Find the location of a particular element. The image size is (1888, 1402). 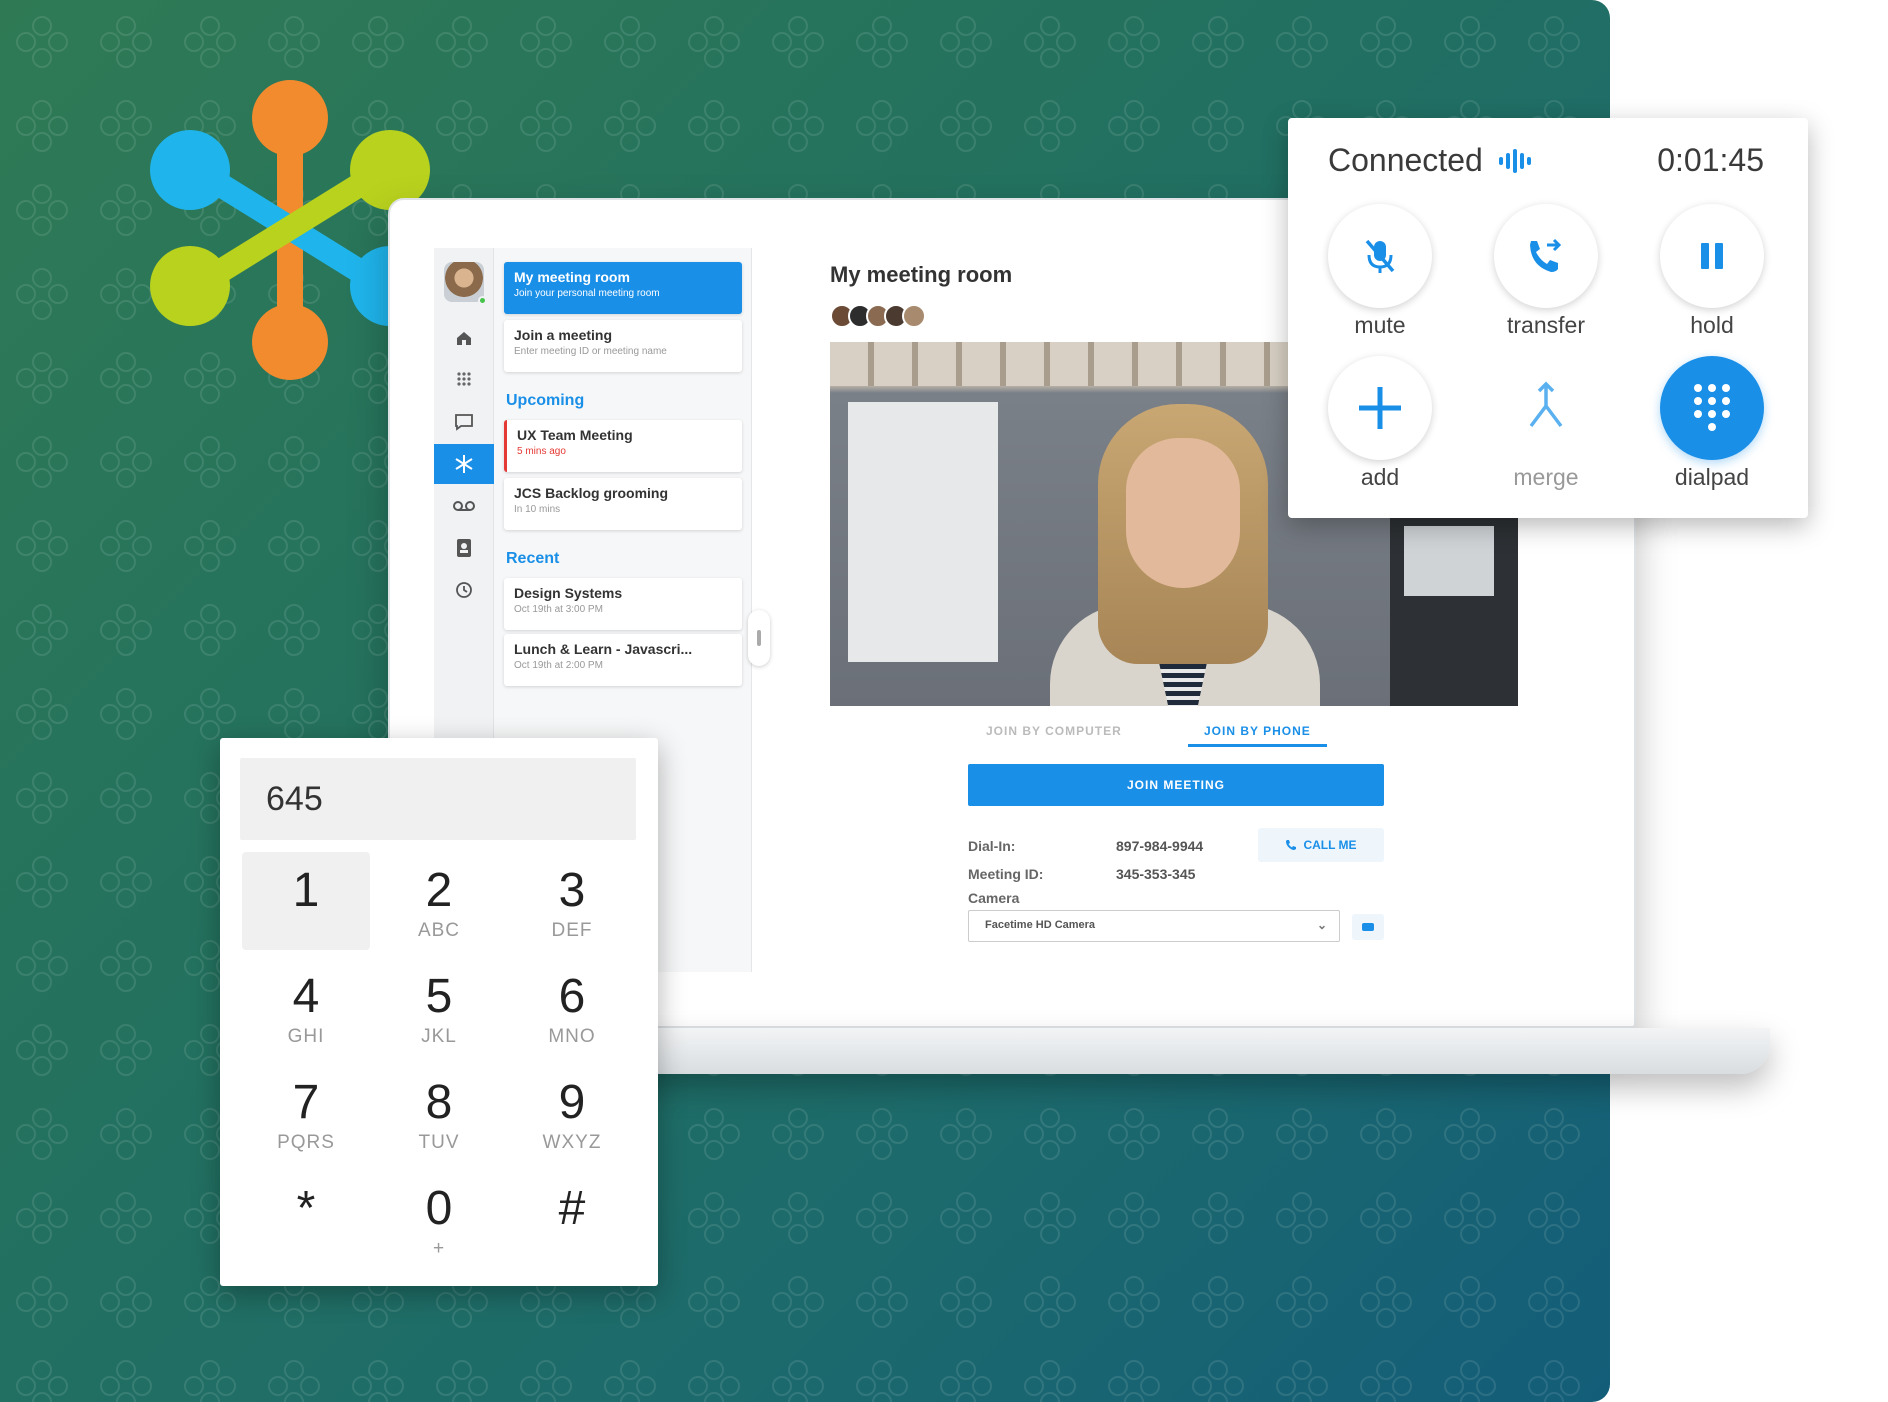

key-digit: 5 is located at coordinates (439, 996).